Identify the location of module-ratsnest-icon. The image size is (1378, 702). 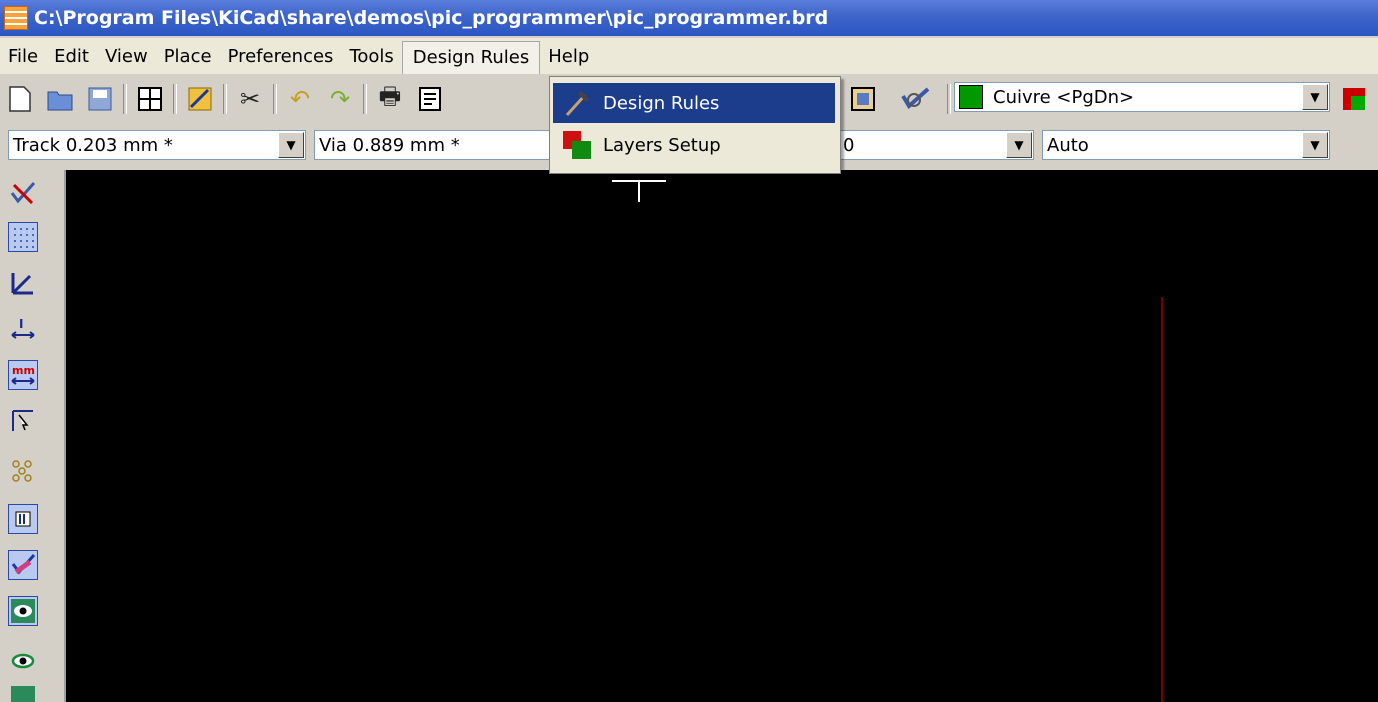
(23, 519).